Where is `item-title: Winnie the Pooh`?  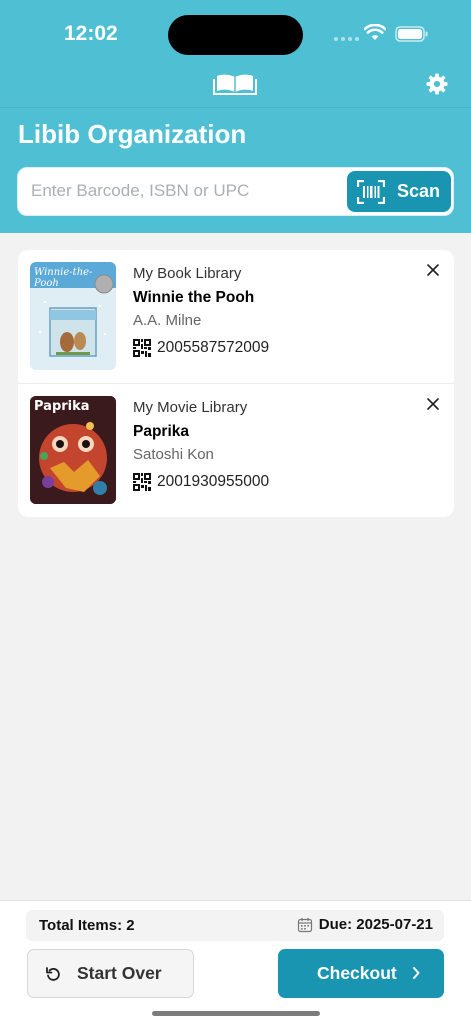
item-title: Winnie the Pooh is located at coordinates (194, 297).